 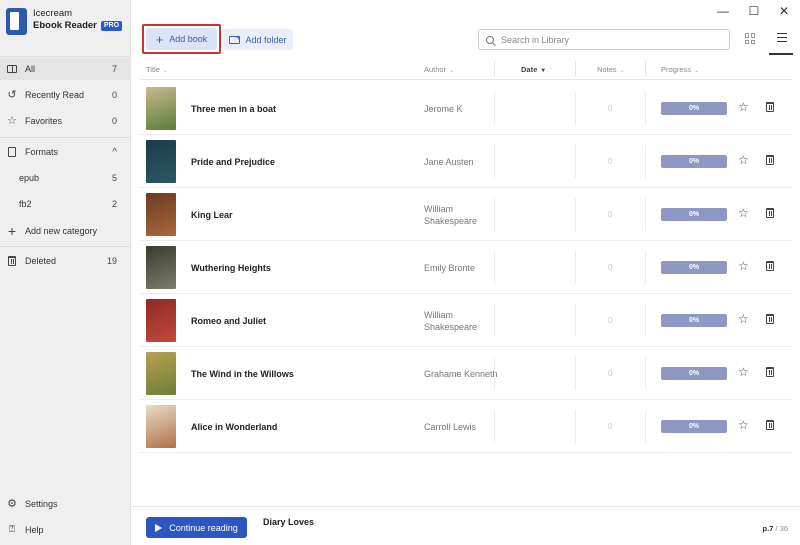 What do you see at coordinates (65, 25) in the screenshot?
I see `app-name-line2: Ebook Reader` at bounding box center [65, 25].